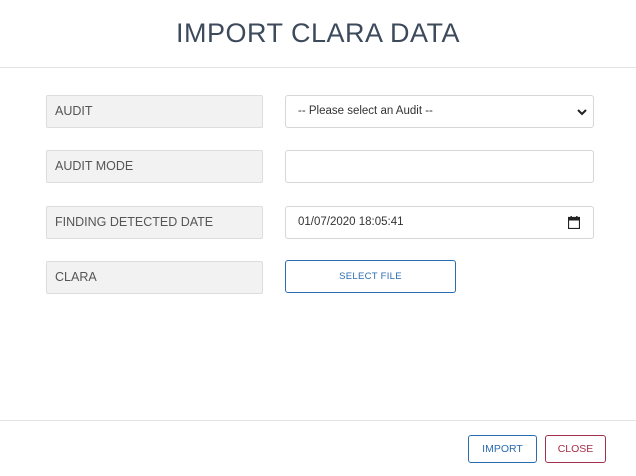 The height and width of the screenshot is (476, 636). What do you see at coordinates (365, 111) in the screenshot?
I see `audit-select-value: -- Please select an Audit --` at bounding box center [365, 111].